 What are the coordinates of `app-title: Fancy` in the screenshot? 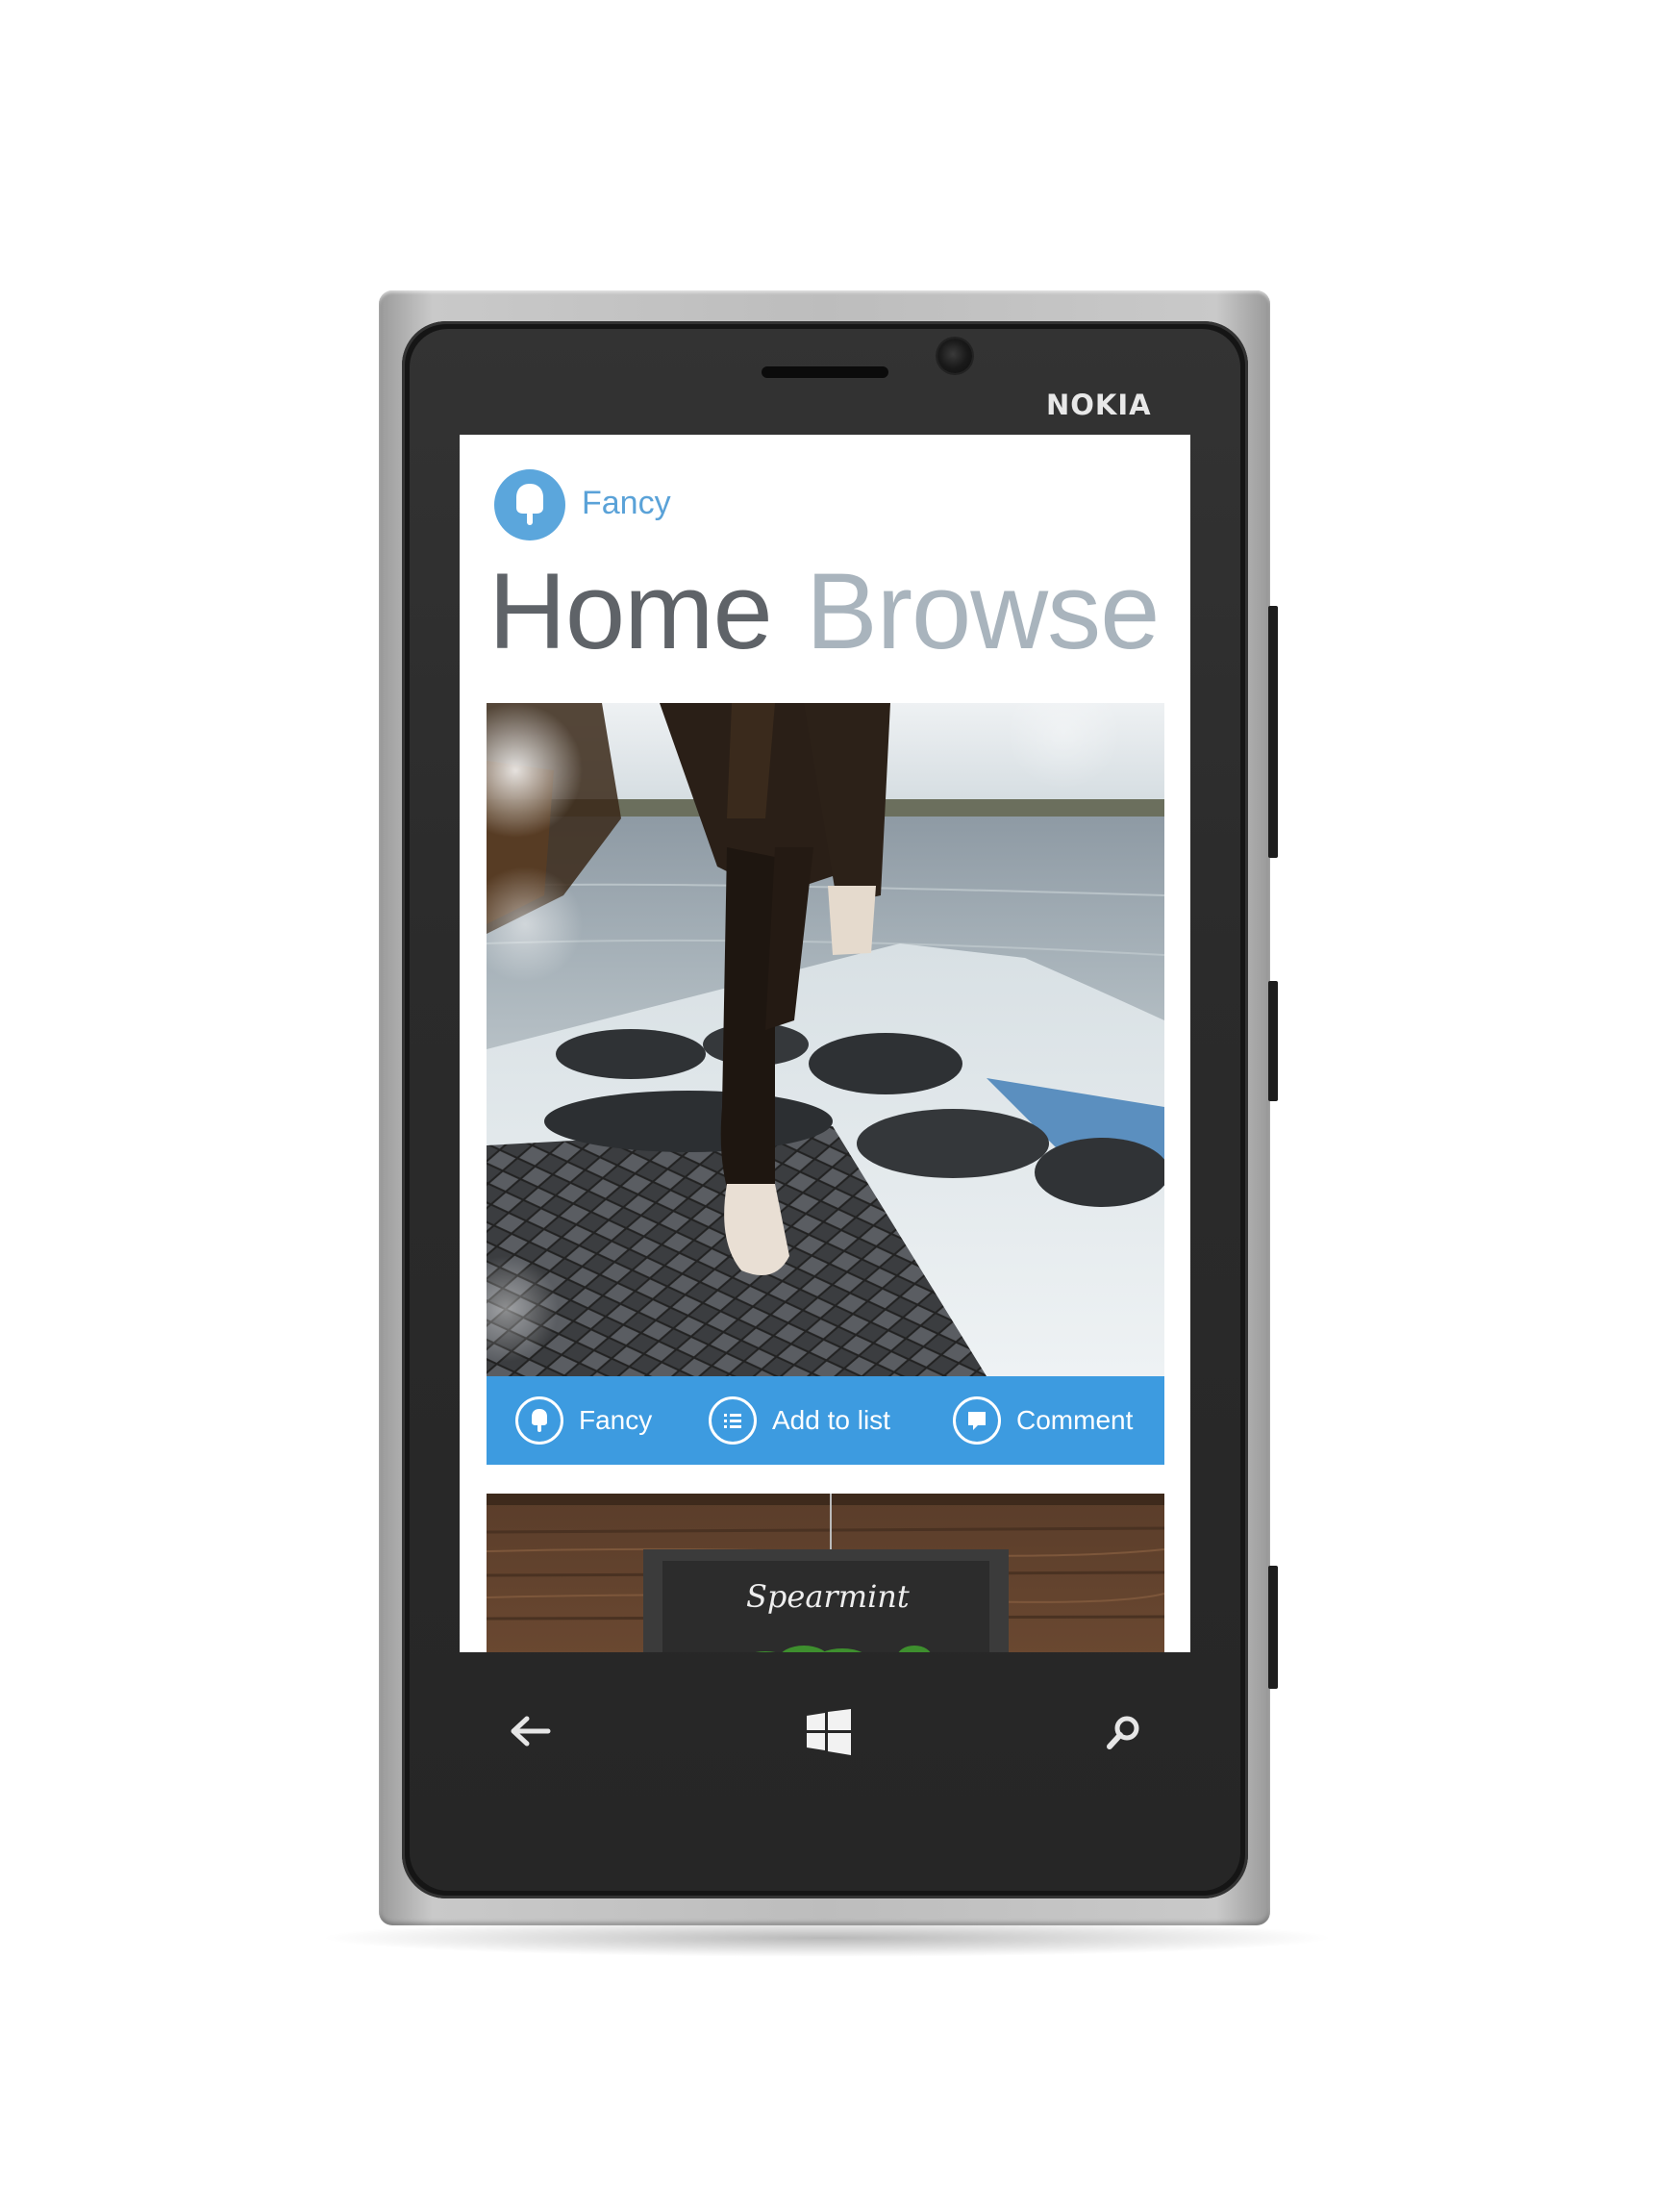 It's located at (626, 503).